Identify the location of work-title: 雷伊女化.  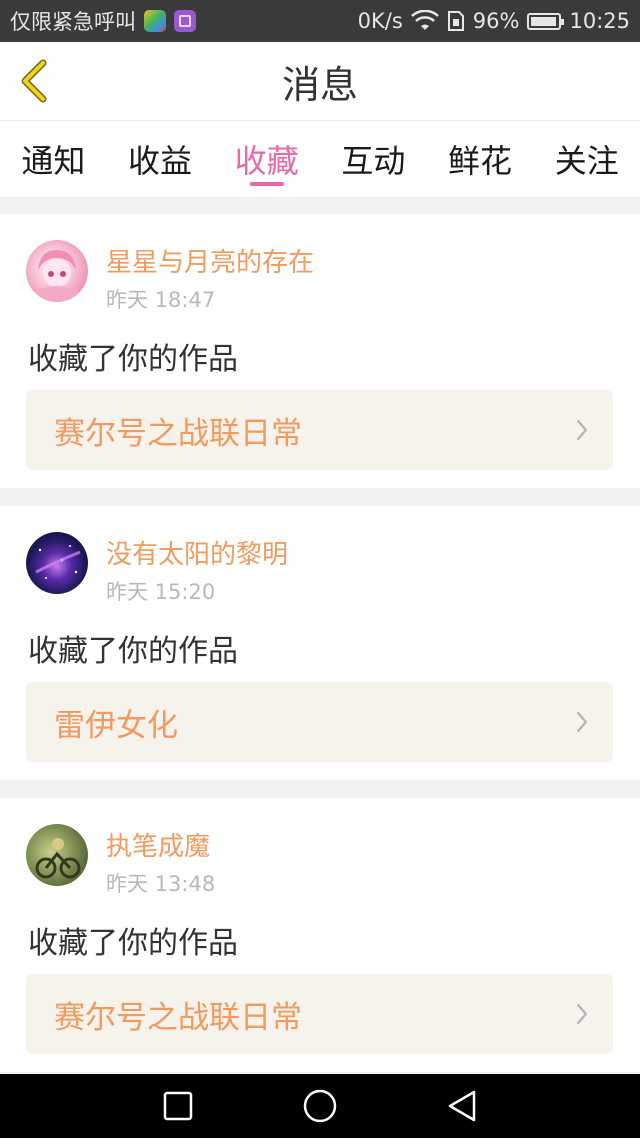
(116, 725).